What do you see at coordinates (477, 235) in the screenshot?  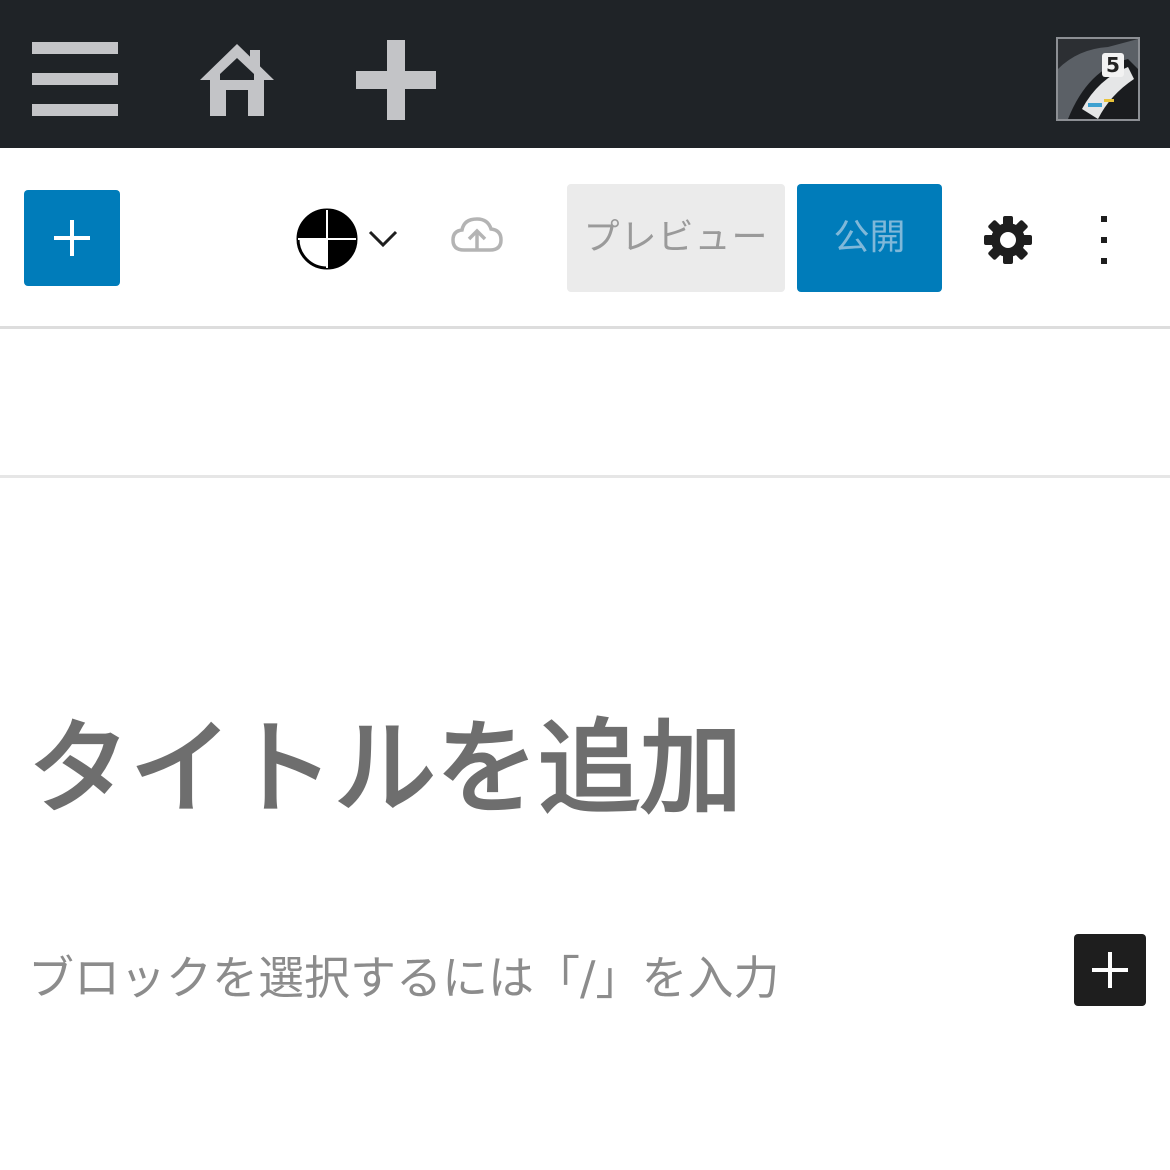 I see `cloud-upload-icon` at bounding box center [477, 235].